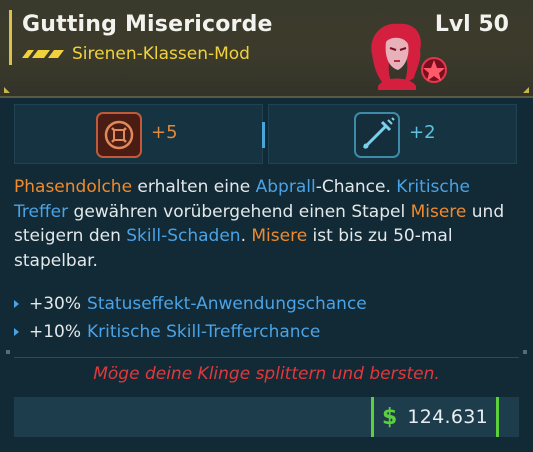  Describe the element at coordinates (119, 135) in the screenshot. I see `phase-skill-icon` at that location.